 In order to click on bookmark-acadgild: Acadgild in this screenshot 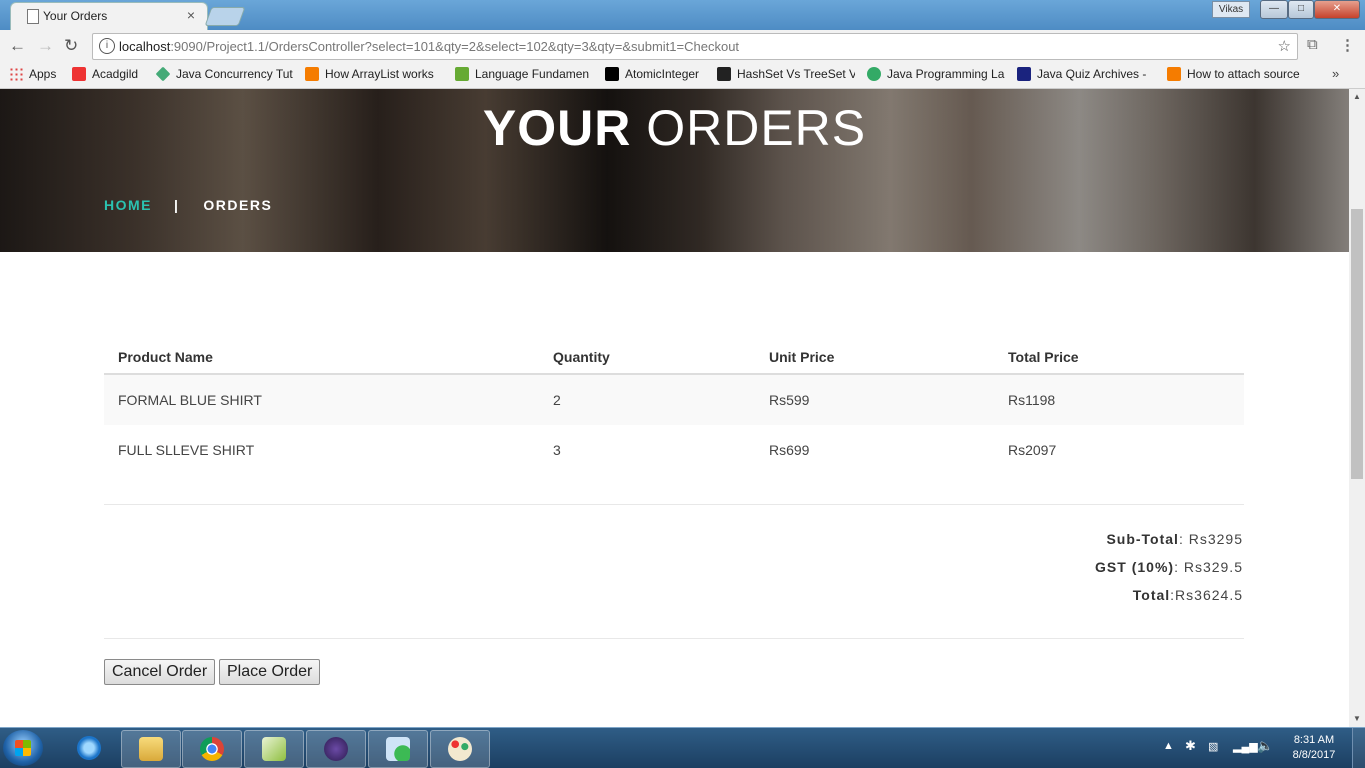, I will do `click(105, 75)`.